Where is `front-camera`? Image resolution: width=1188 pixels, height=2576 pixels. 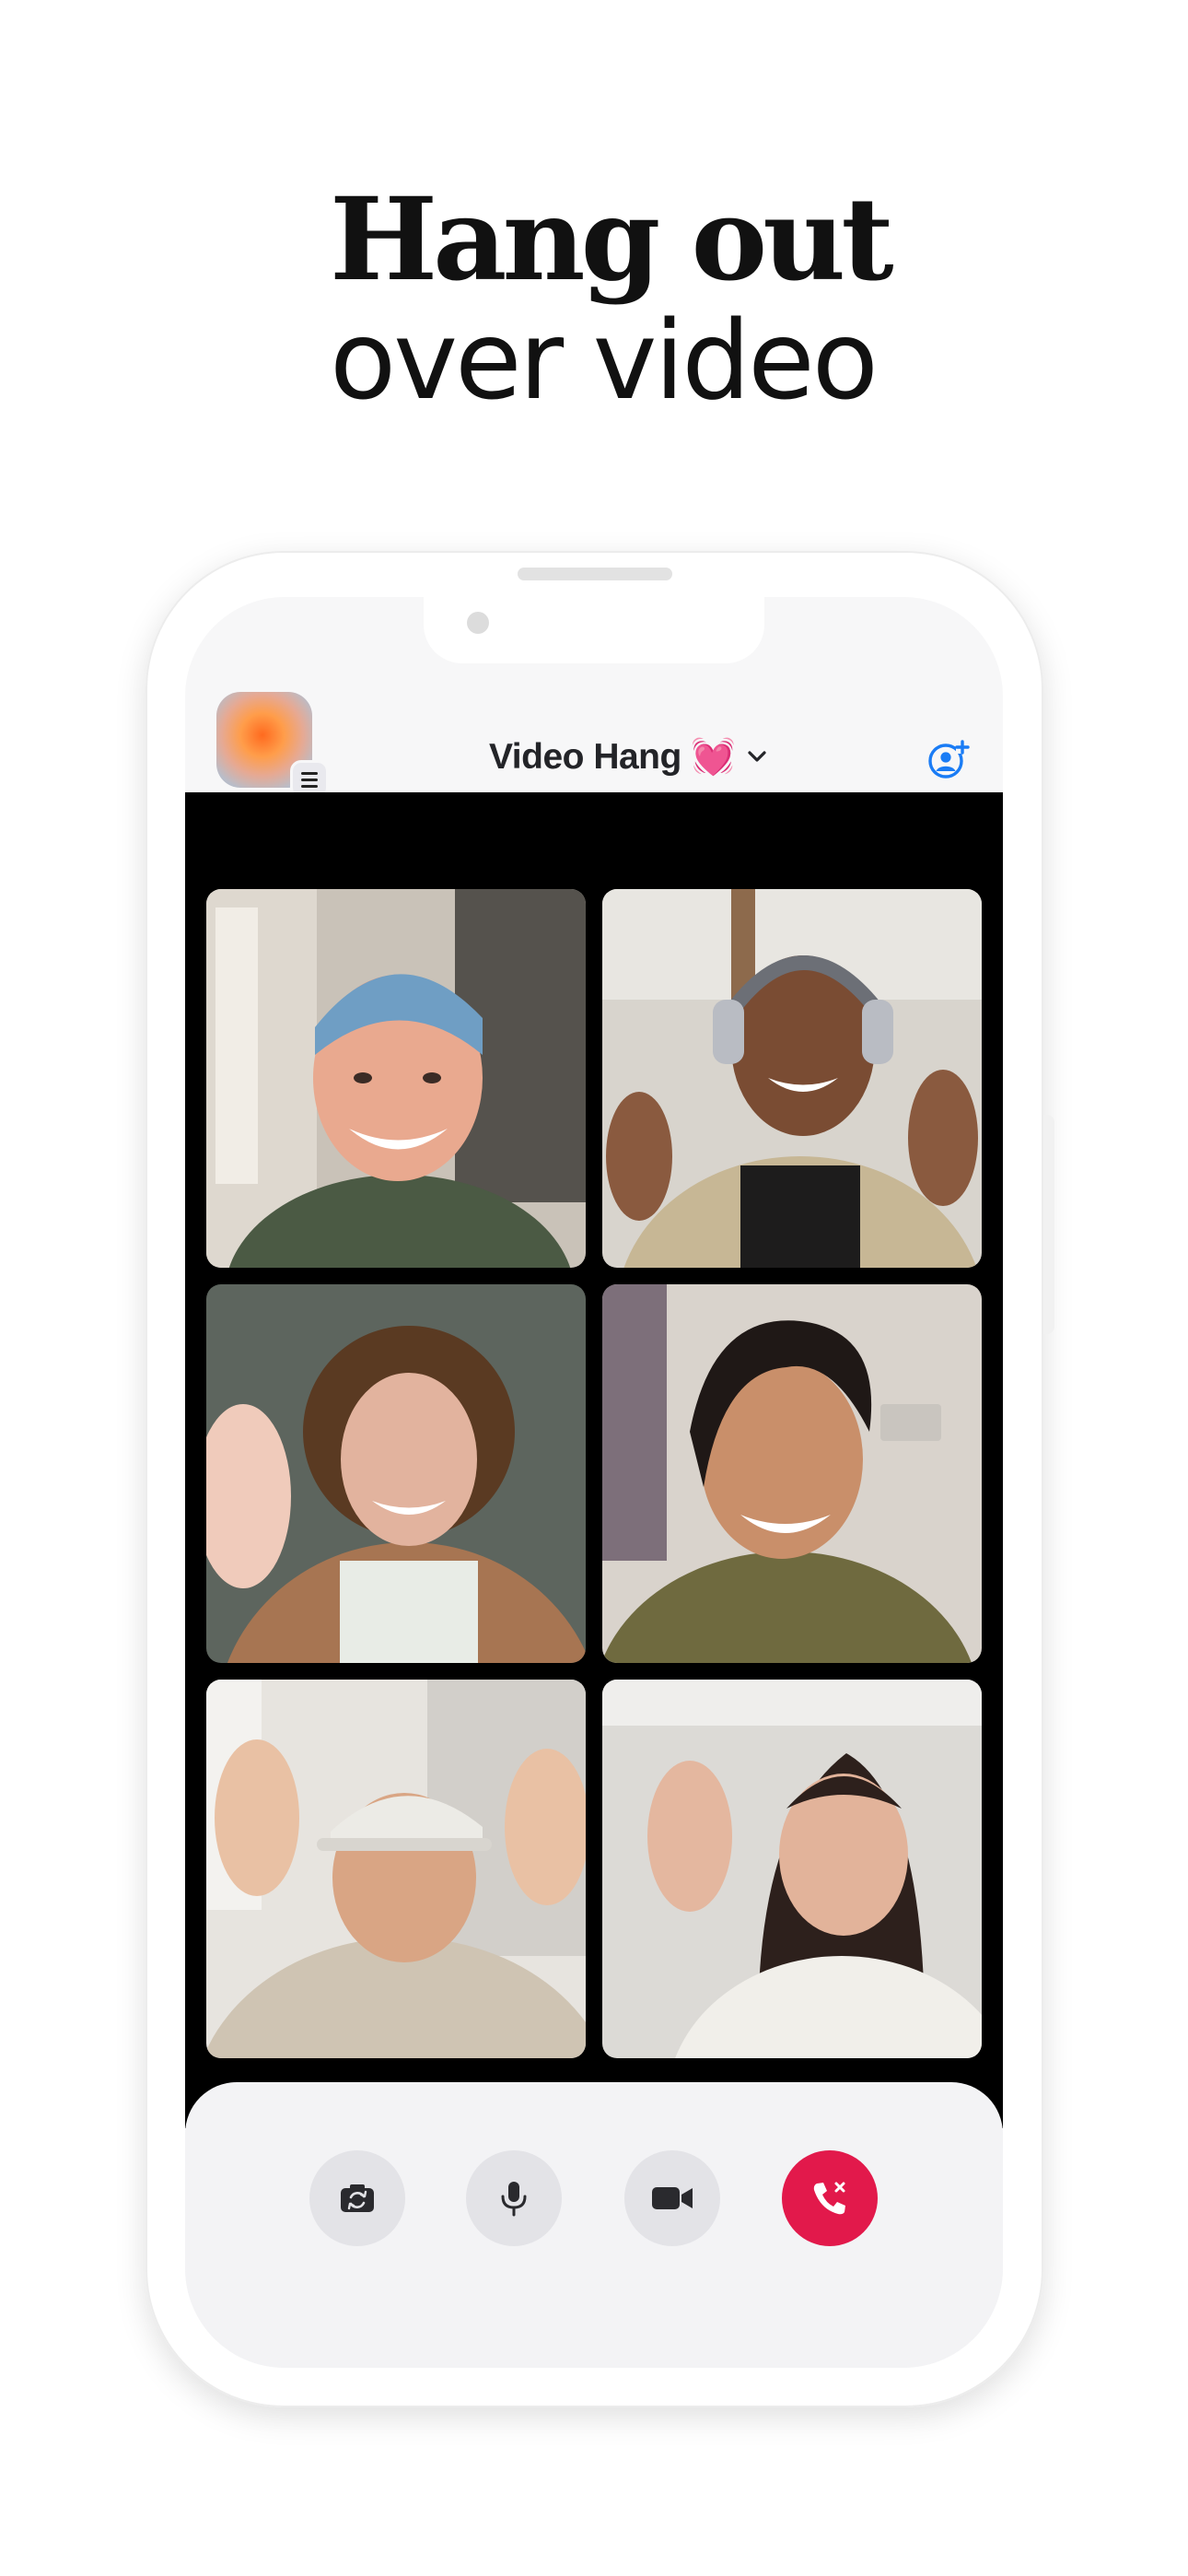
front-camera is located at coordinates (478, 623).